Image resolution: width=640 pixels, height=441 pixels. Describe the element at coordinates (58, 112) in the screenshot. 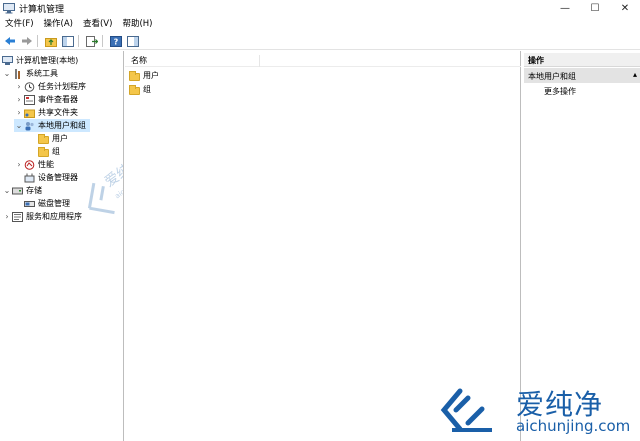

I see `tree-label: 共享文件夹` at that location.